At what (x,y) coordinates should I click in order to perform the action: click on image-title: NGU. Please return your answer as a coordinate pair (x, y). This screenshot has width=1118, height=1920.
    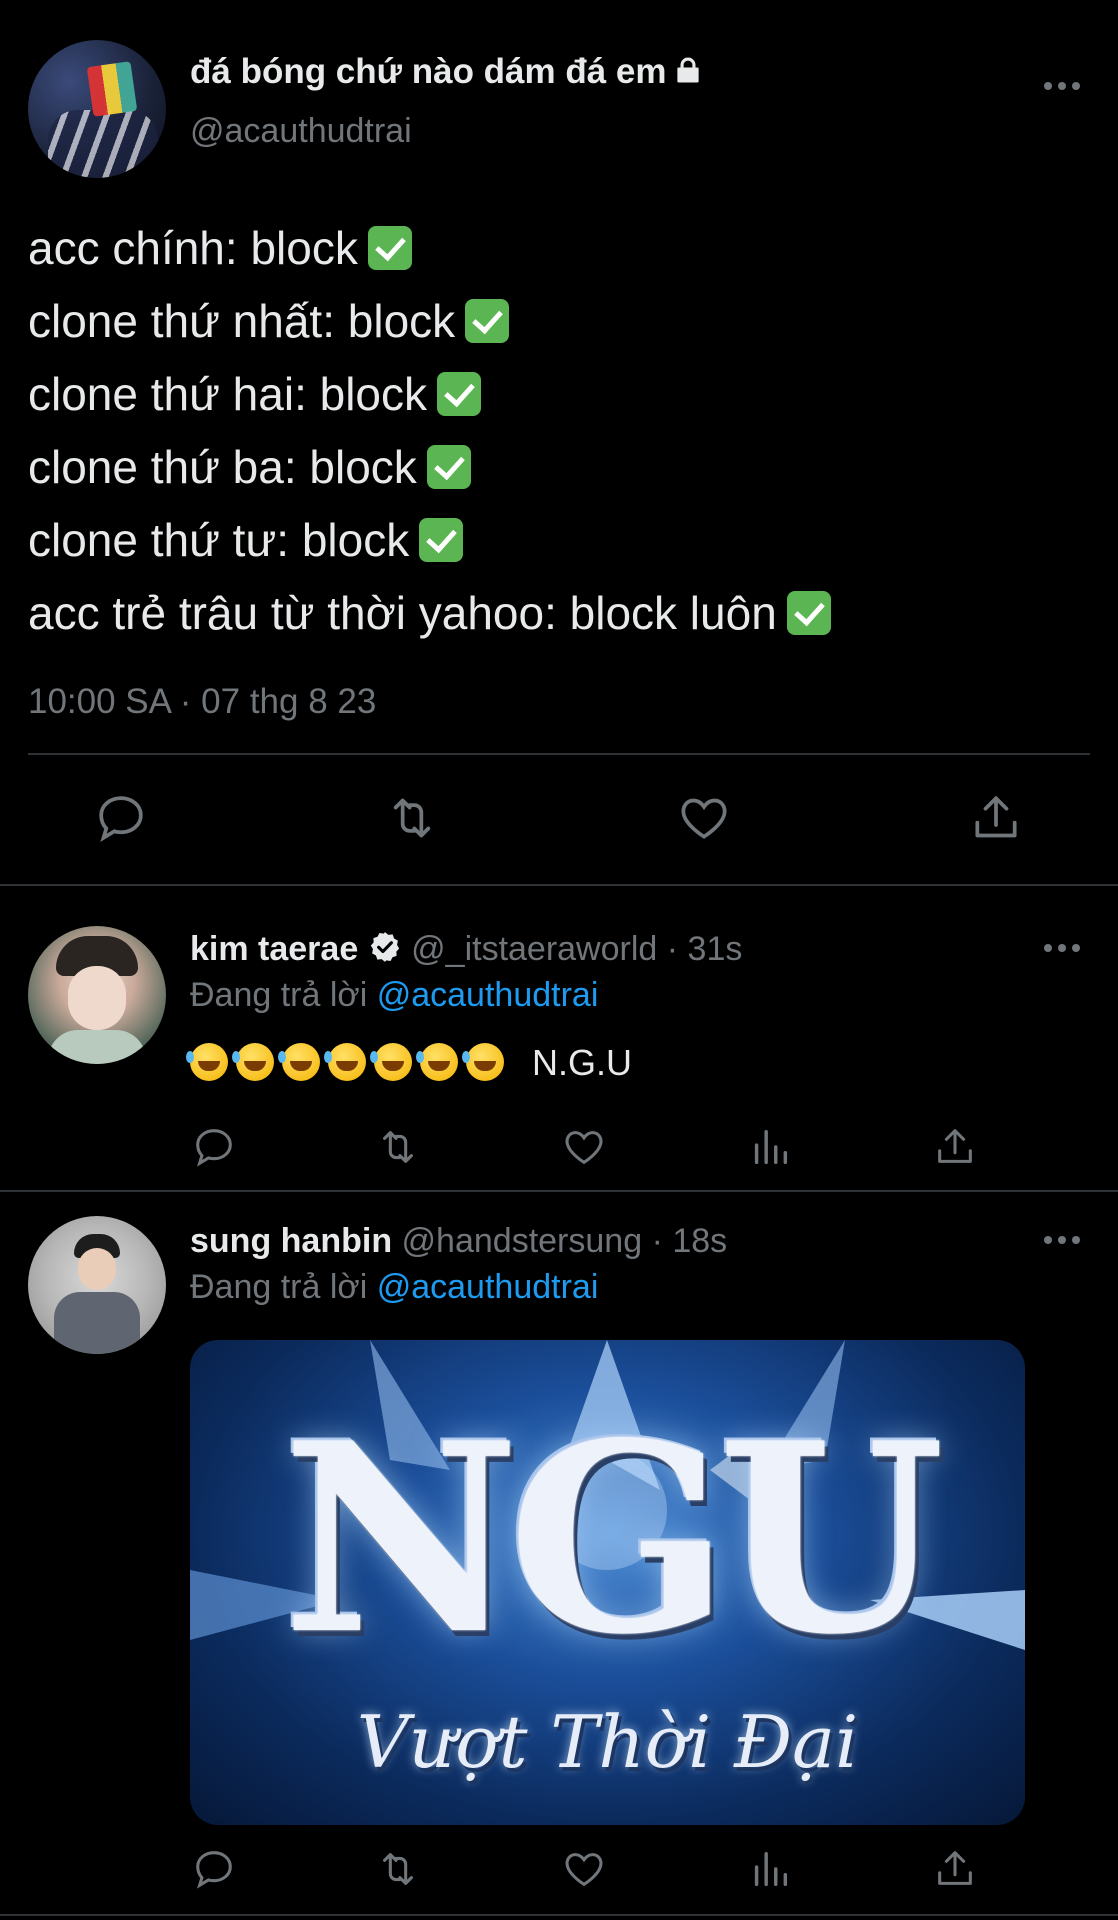
    Looking at the image, I should click on (613, 1539).